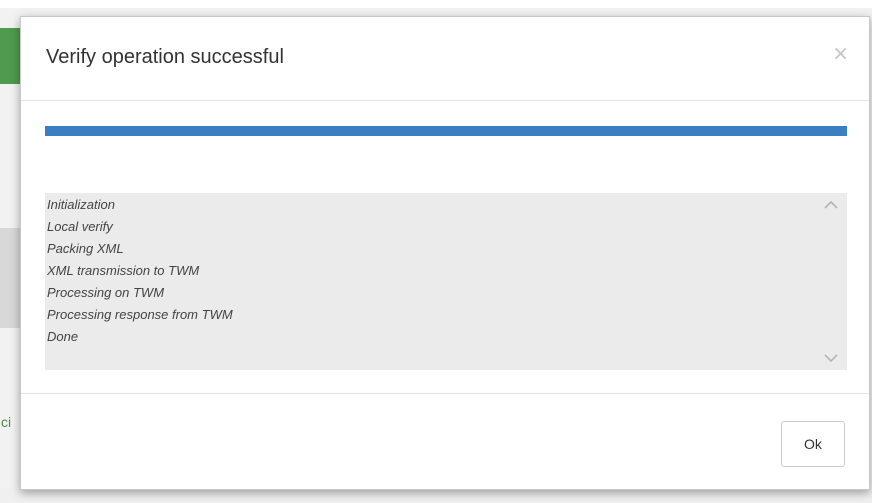 Image resolution: width=872 pixels, height=503 pixels. I want to click on progress-bar-fill, so click(446, 131).